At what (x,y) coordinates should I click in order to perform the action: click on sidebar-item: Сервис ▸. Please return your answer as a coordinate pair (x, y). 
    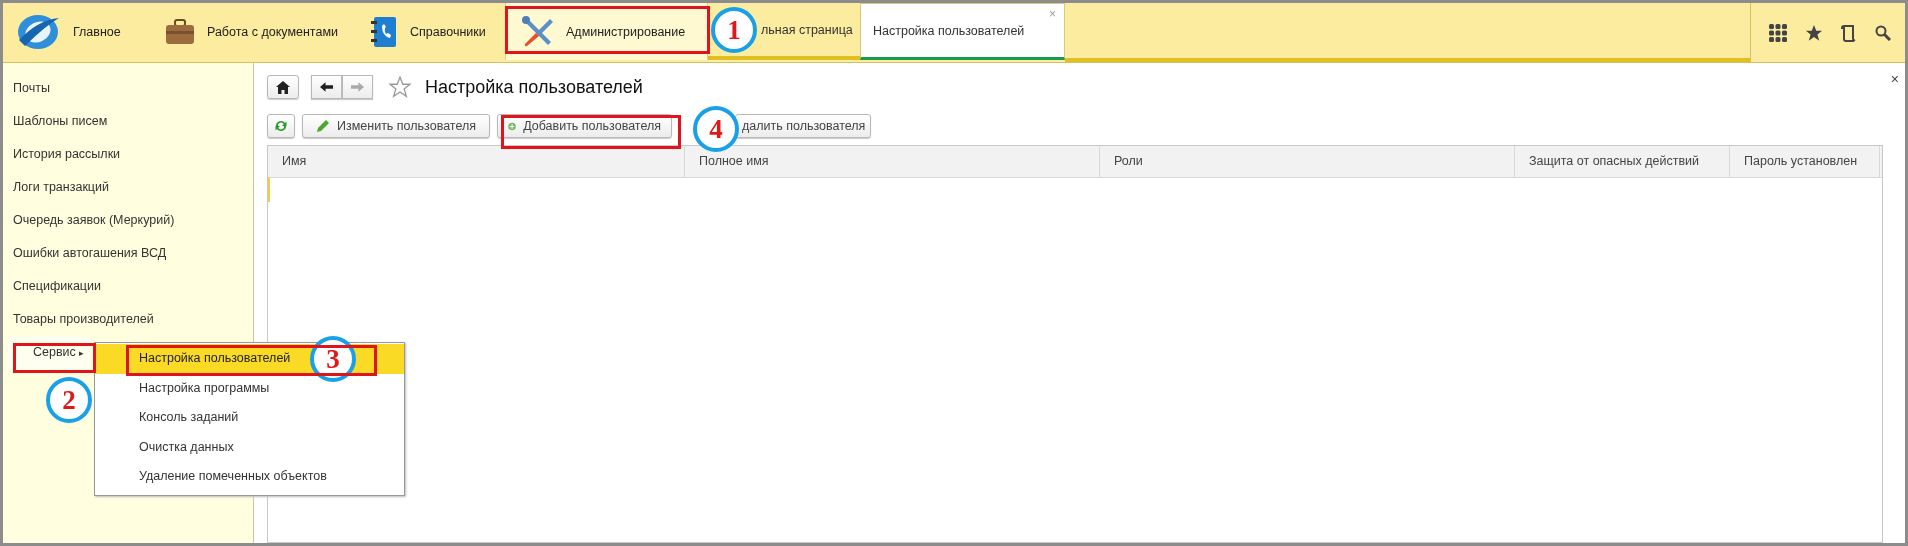
    Looking at the image, I should click on (49, 352).